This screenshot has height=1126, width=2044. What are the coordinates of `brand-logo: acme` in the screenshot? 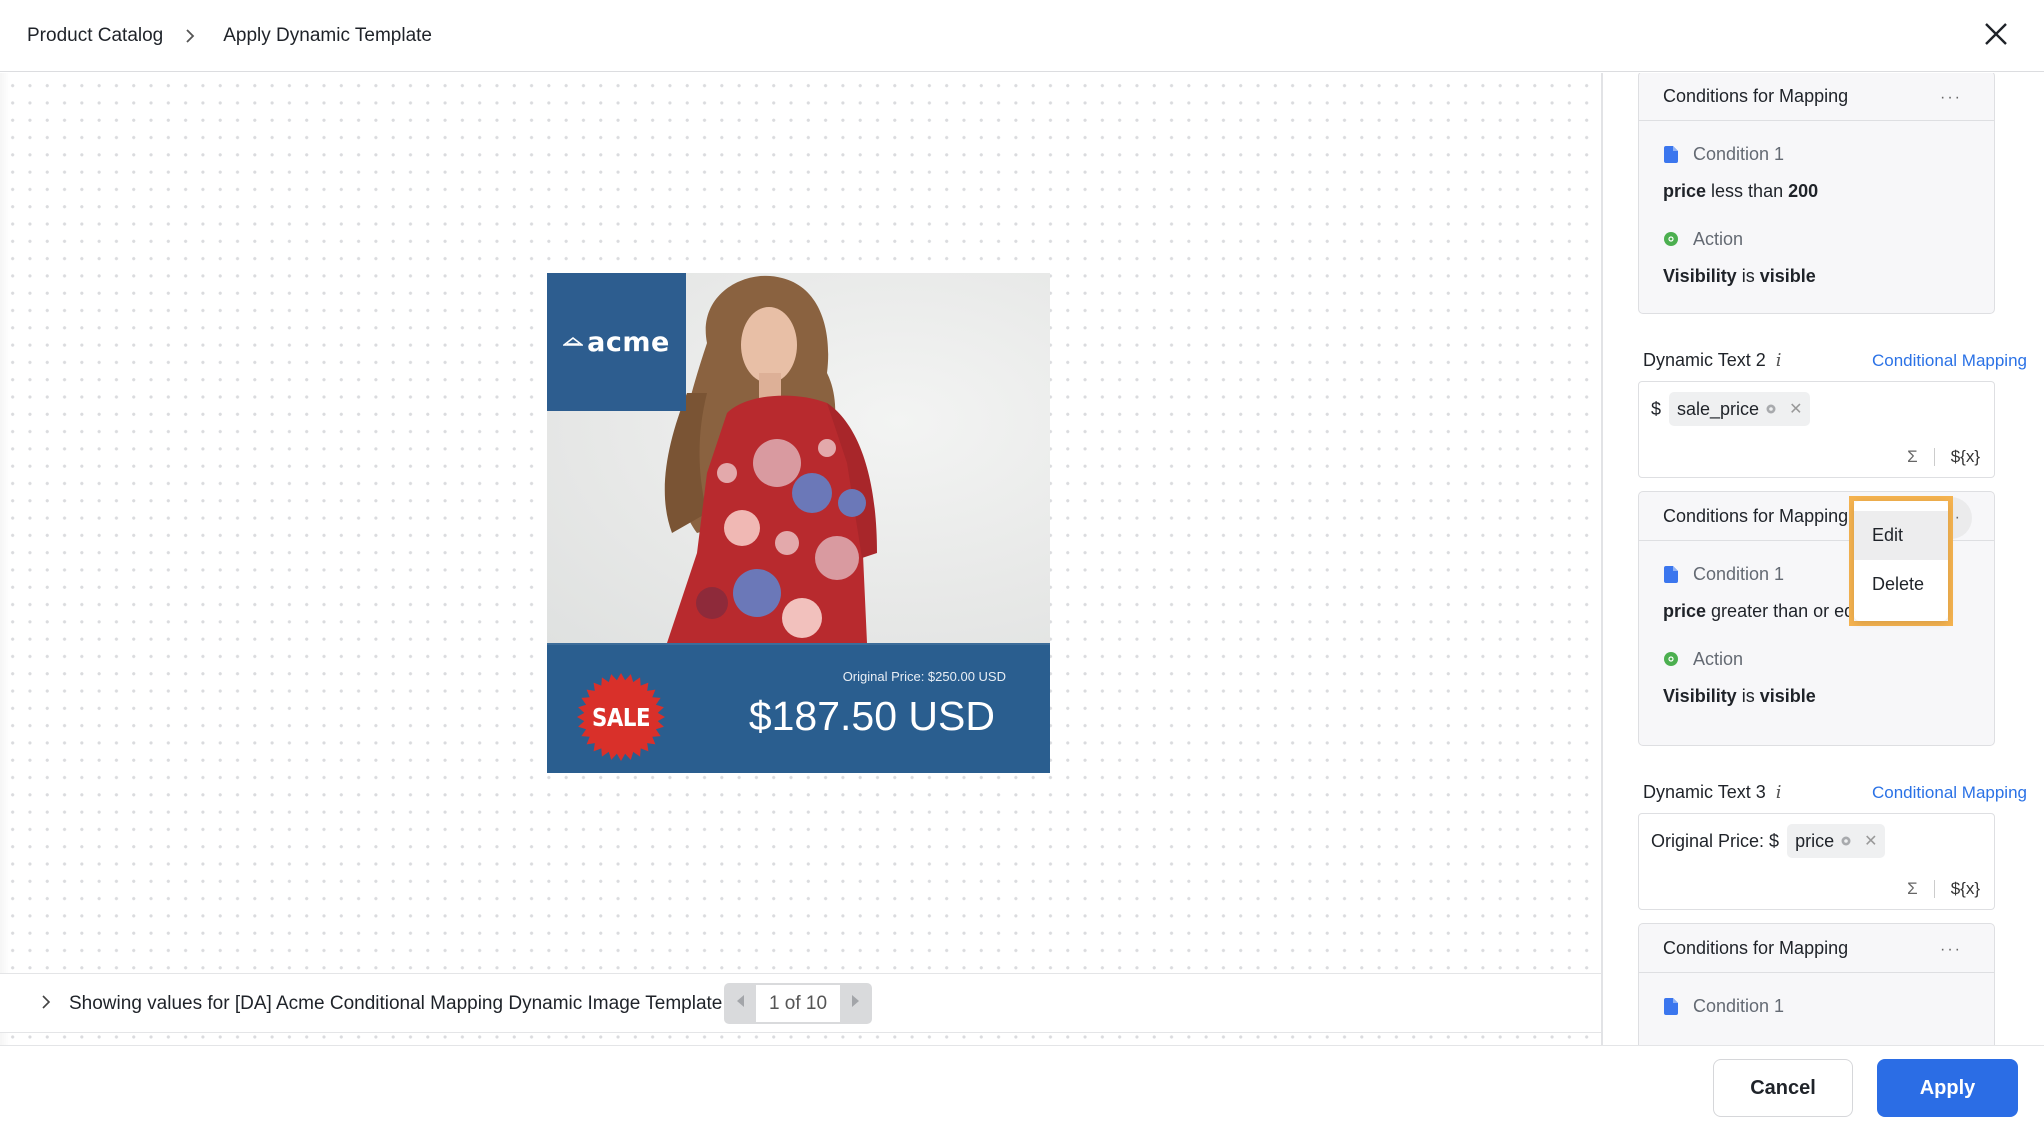 It's located at (616, 342).